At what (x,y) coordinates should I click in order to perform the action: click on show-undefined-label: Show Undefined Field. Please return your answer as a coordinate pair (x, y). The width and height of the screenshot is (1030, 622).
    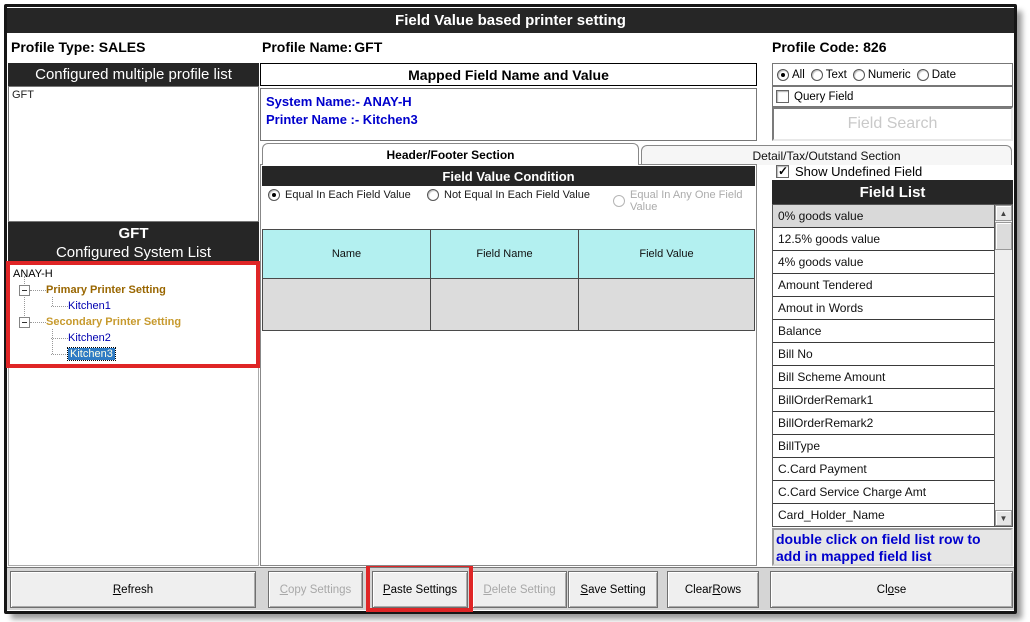
    Looking at the image, I should click on (859, 171).